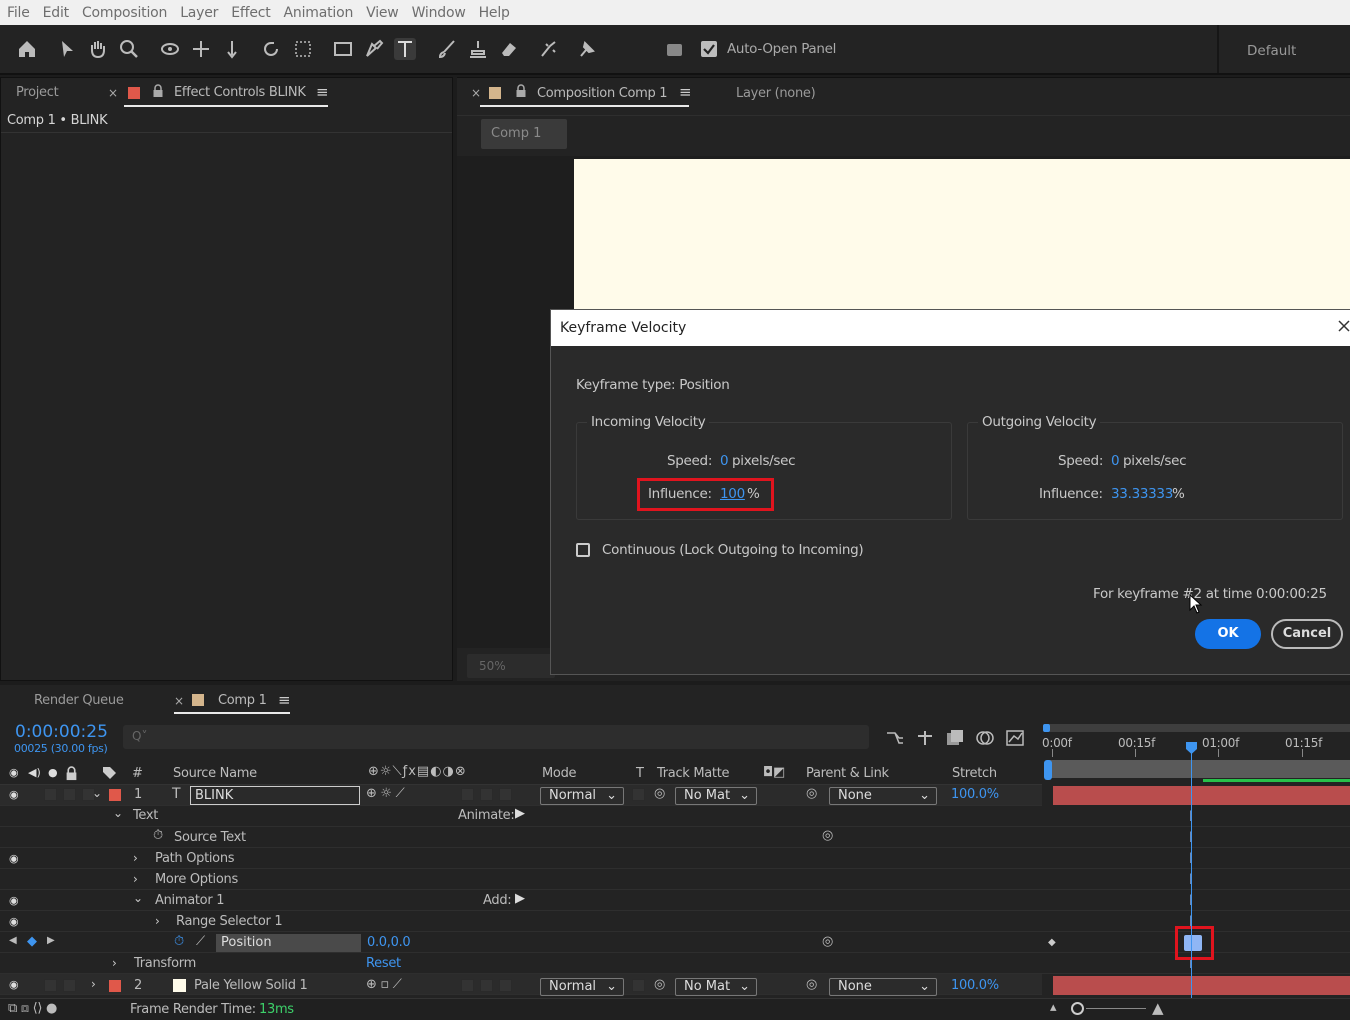  I want to click on tab-comp: Comp 1, so click(242, 700).